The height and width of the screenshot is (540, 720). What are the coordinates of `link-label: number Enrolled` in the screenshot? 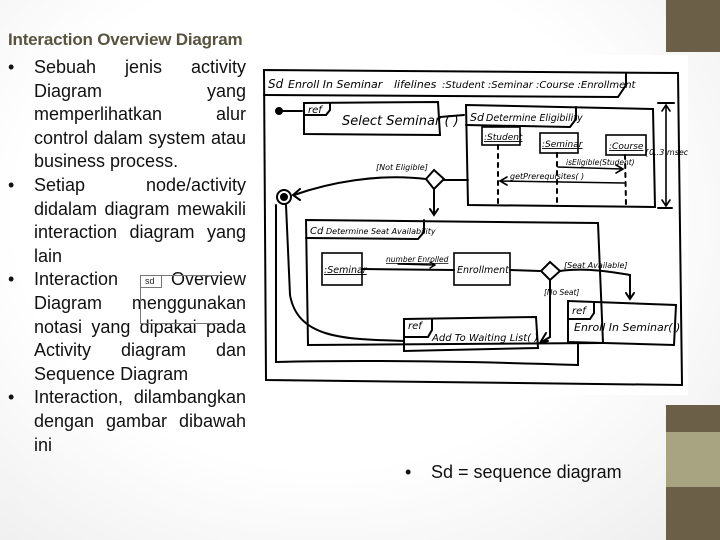 It's located at (417, 259).